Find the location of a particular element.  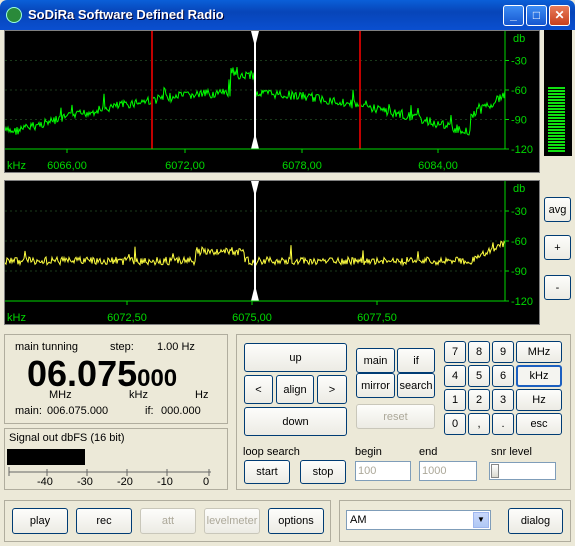

left-button: < is located at coordinates (258, 389).